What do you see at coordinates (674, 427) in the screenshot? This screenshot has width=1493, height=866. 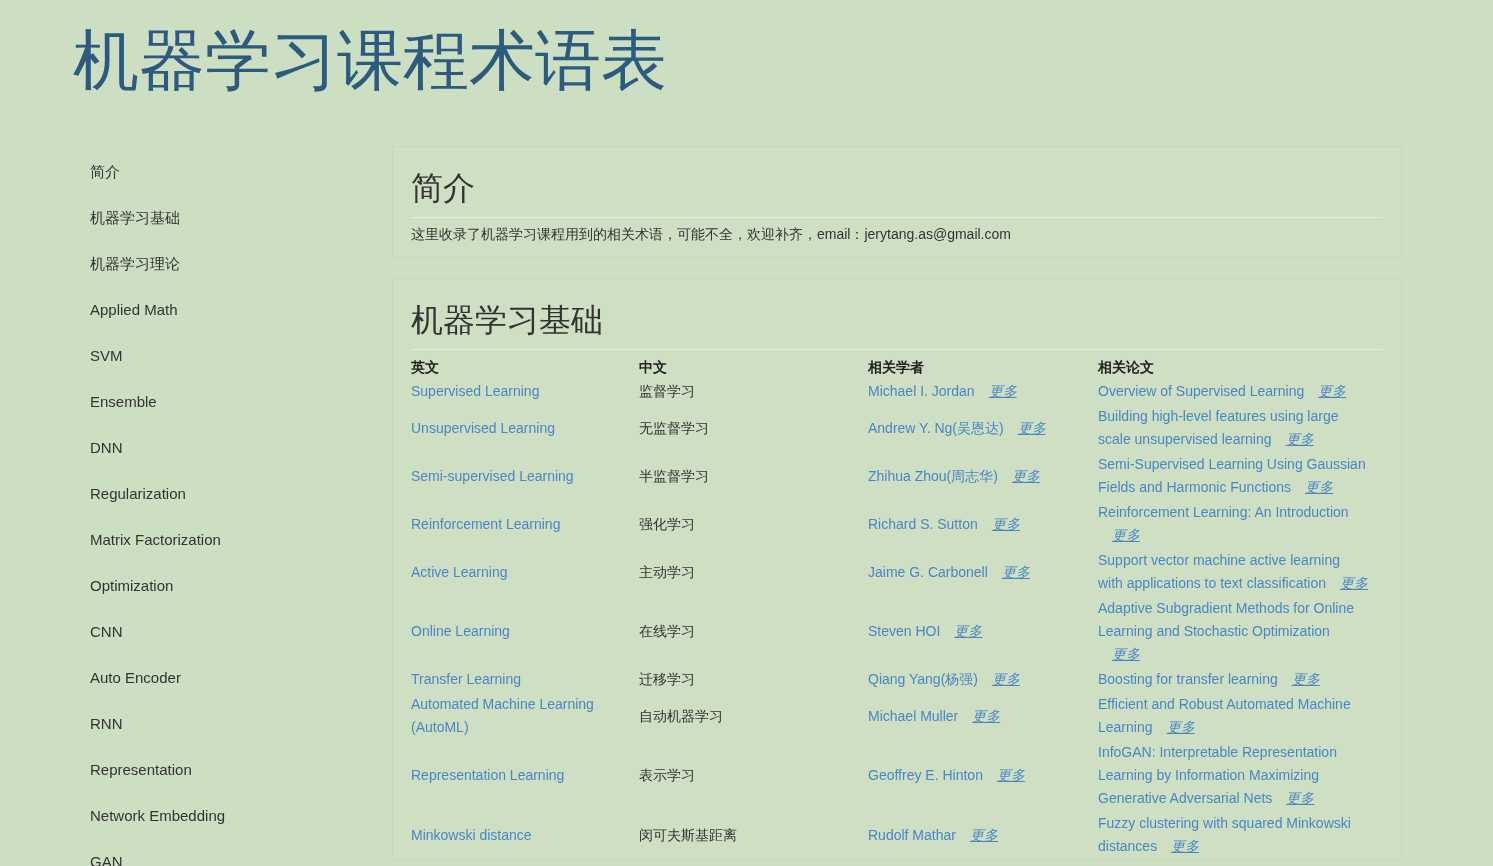 I see `chinese-term: 无监督学习` at bounding box center [674, 427].